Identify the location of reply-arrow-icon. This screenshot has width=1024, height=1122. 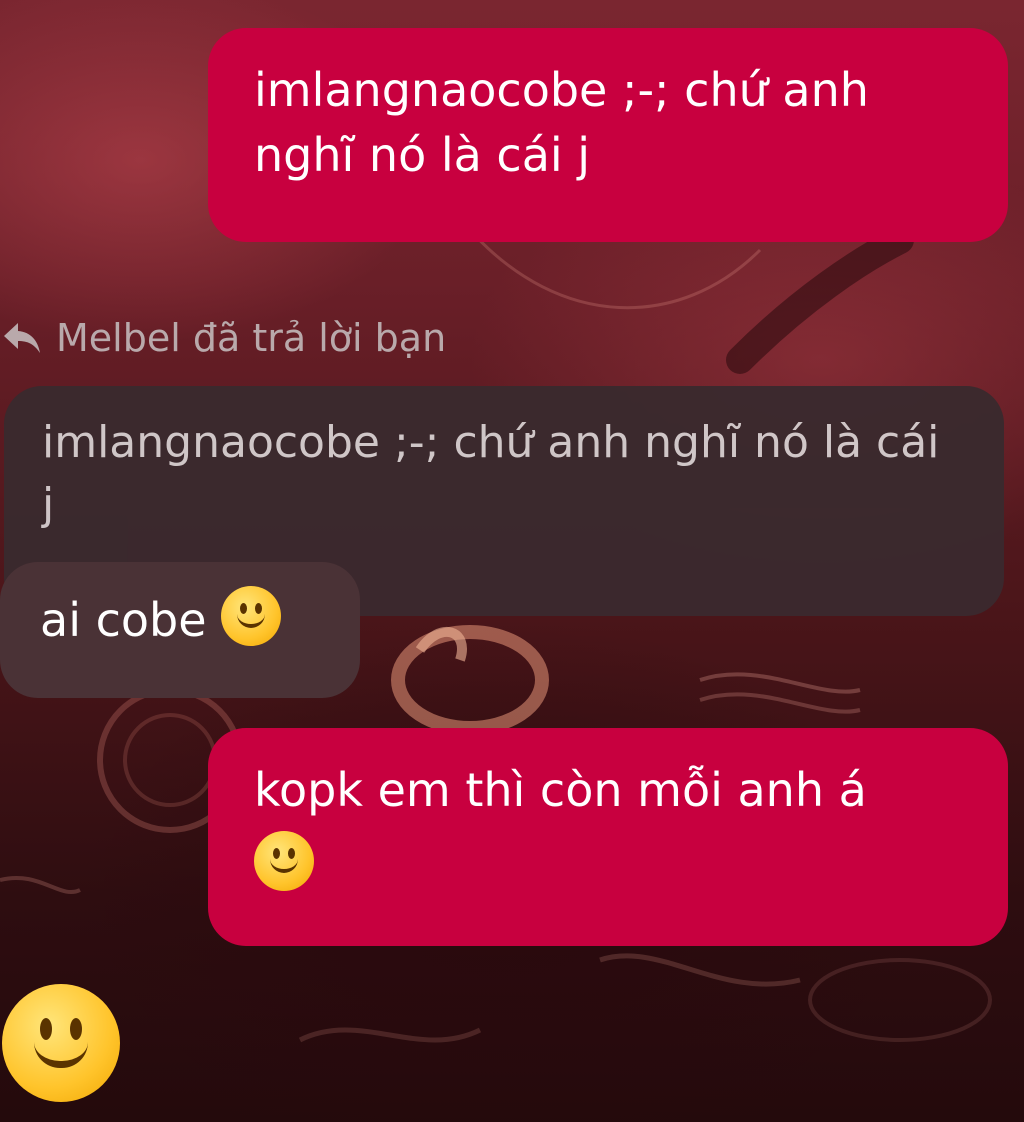
(22, 338).